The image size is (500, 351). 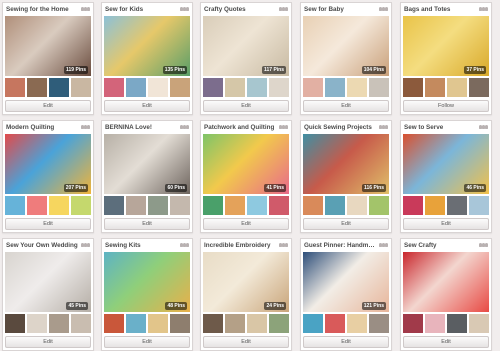 I want to click on board-card: Crafty Quotes 117 Pins Edit, so click(x=246, y=58).